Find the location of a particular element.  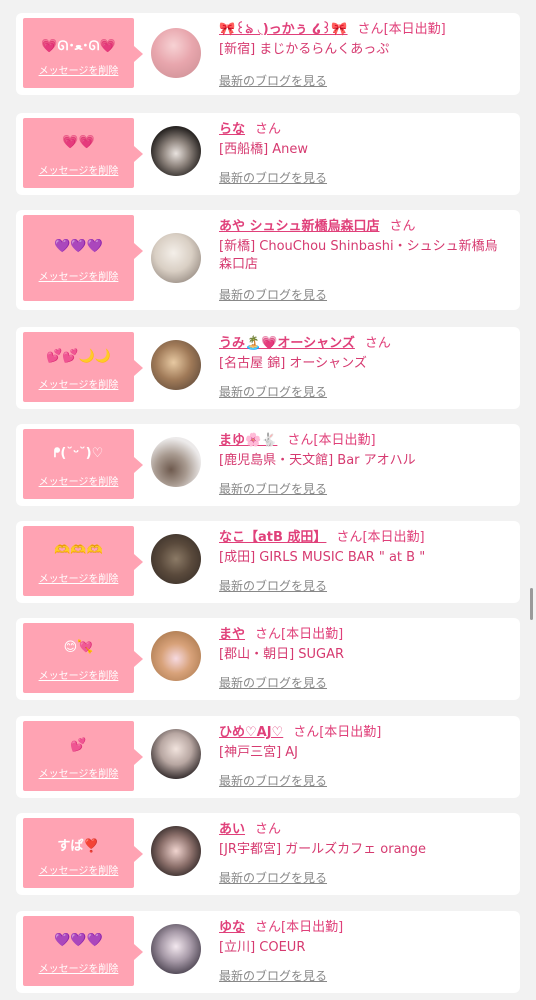

message-text: 😊💘 is located at coordinates (78, 647).